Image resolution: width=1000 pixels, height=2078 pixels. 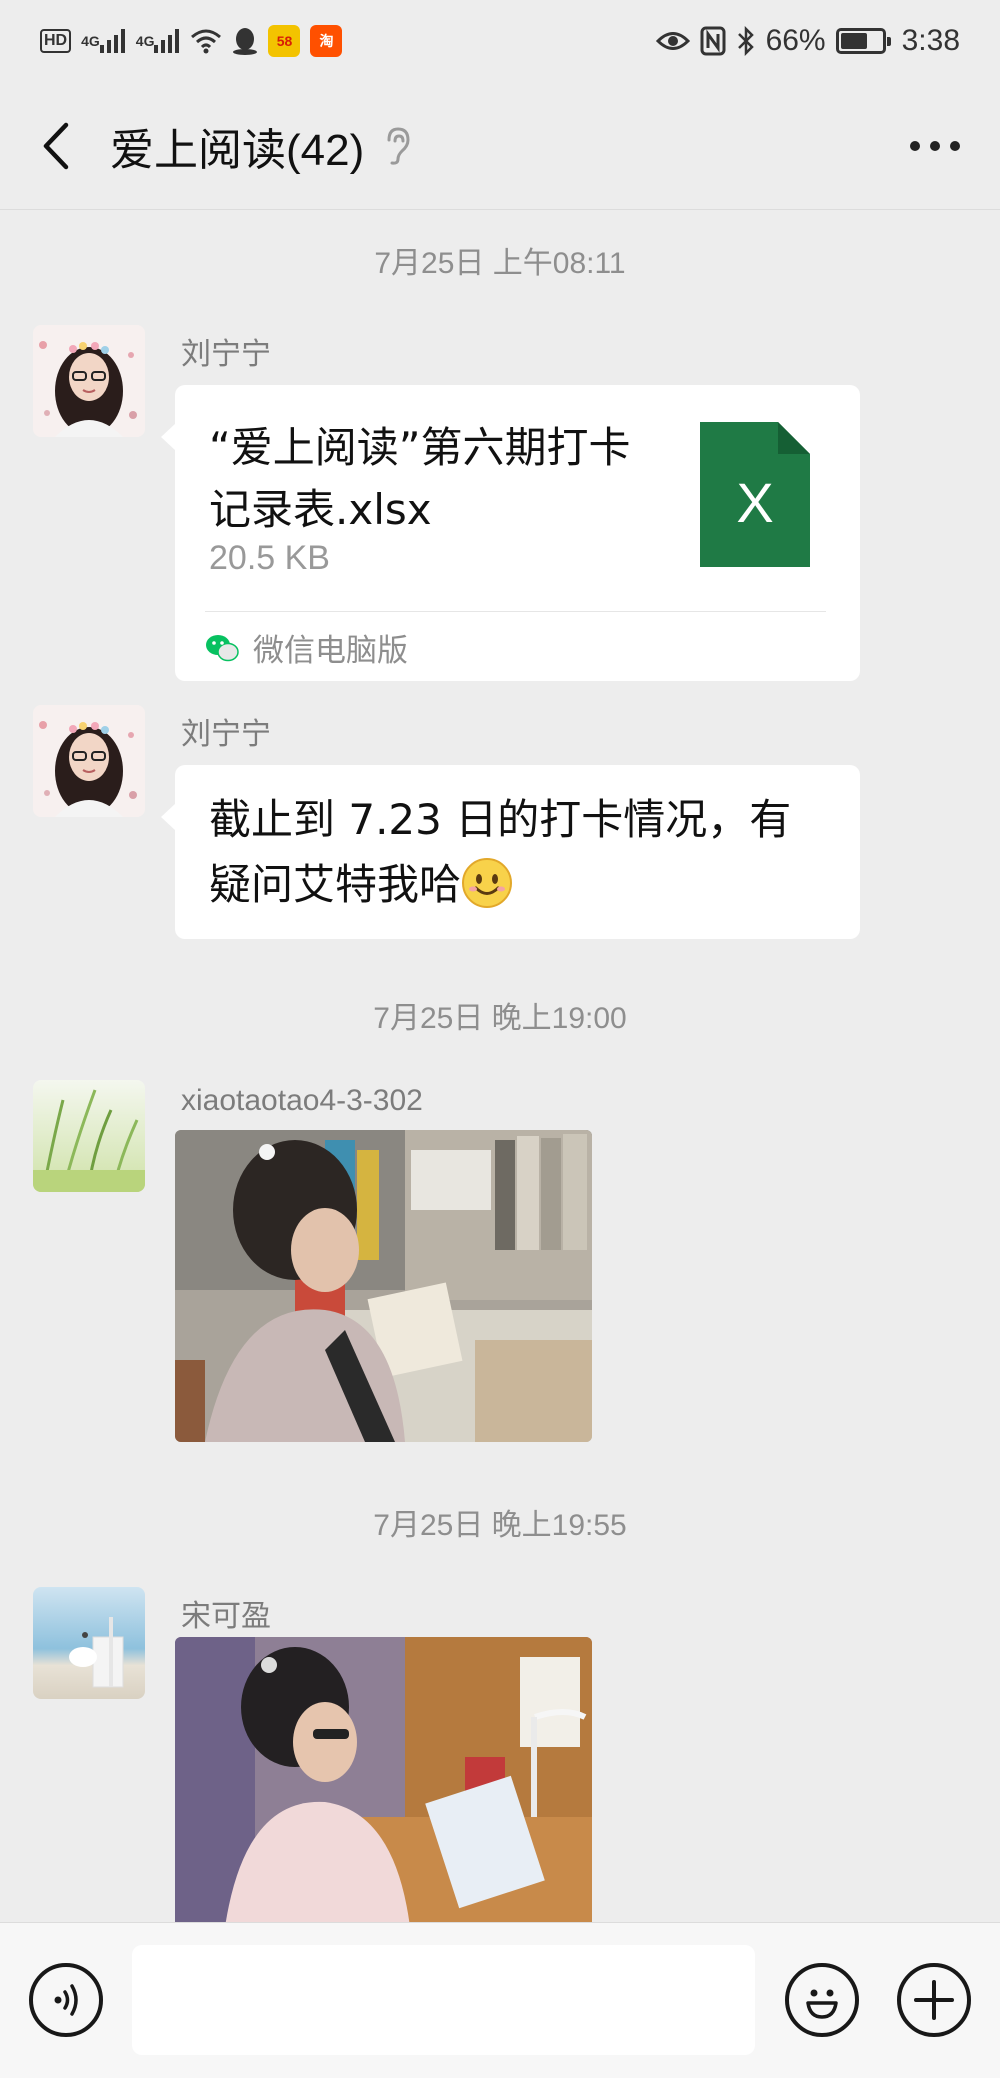 I want to click on message-input, so click(x=443, y=2000).